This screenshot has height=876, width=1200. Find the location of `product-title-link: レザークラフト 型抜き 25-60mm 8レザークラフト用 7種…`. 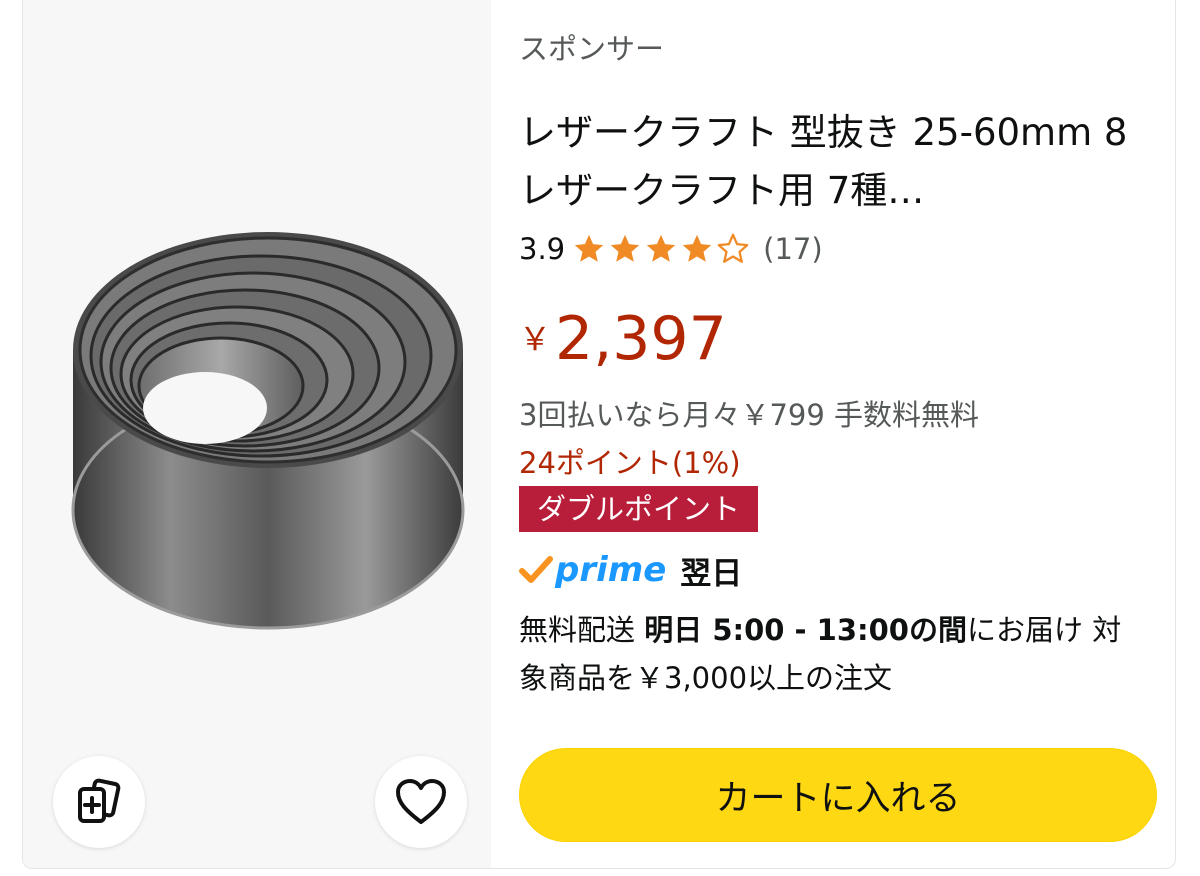

product-title-link: レザークラフト 型抜き 25-60mm 8レザークラフト用 7種… is located at coordinates (837, 162).